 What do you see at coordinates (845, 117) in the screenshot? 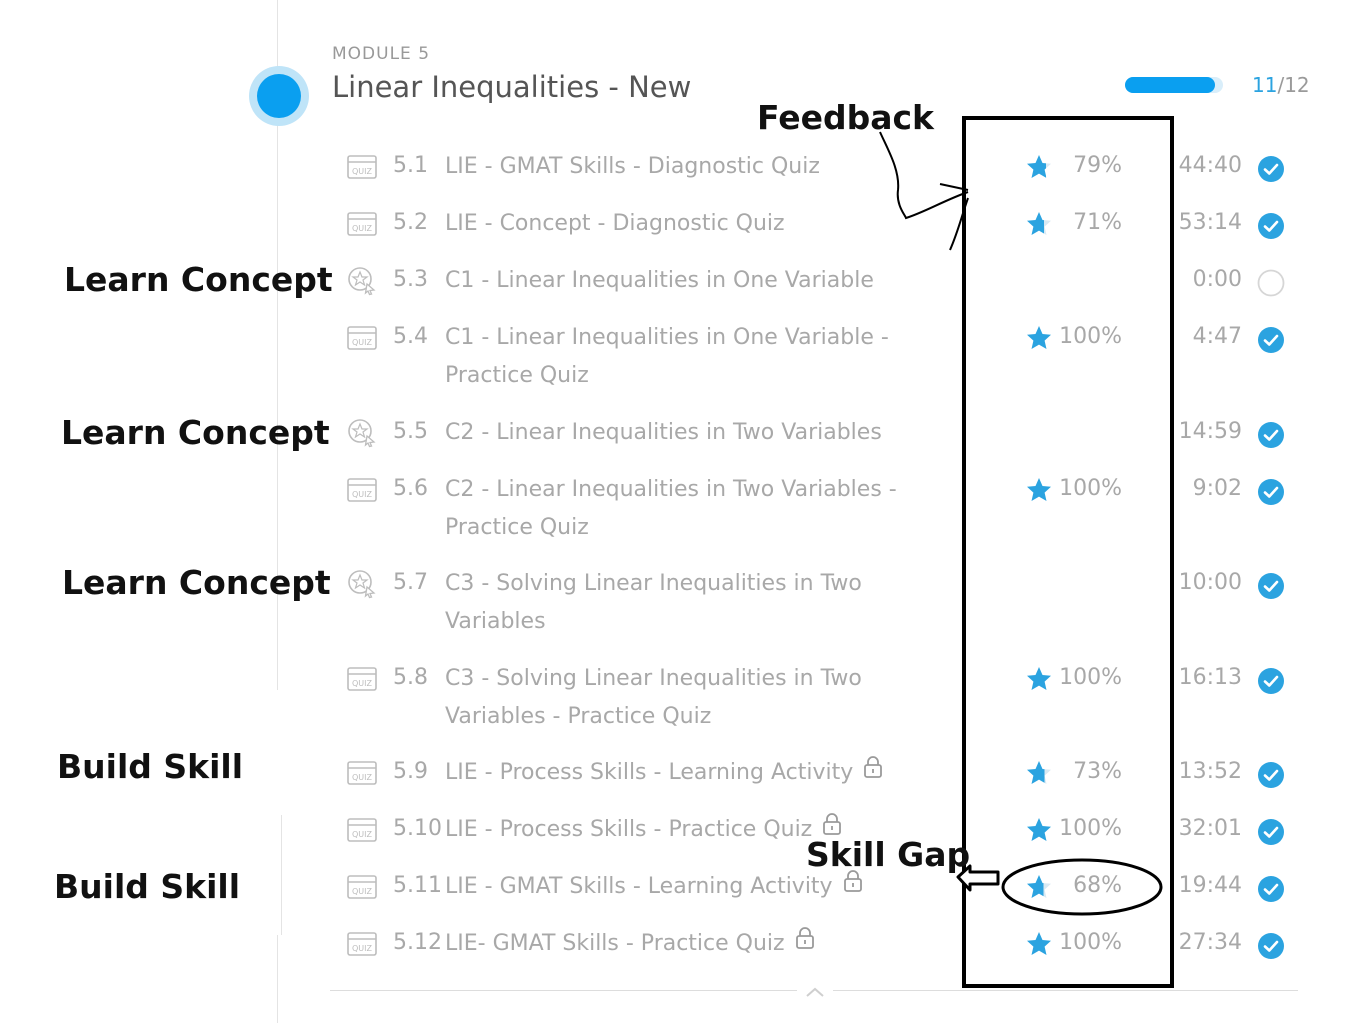
I see `feedback-annotation: Feedback` at bounding box center [845, 117].